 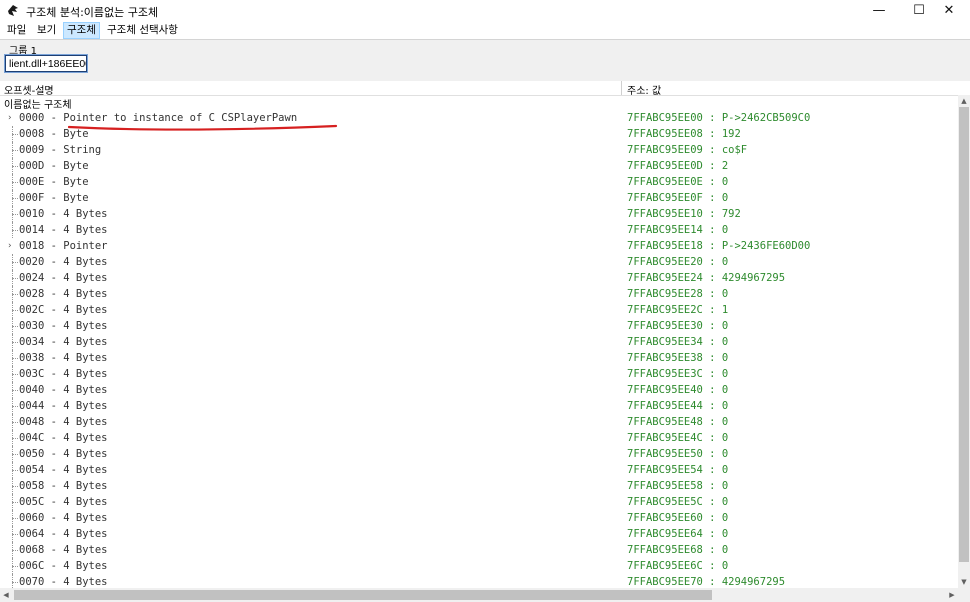 I want to click on row-offset-description: 0070 - 4 Bytes, so click(x=63, y=582).